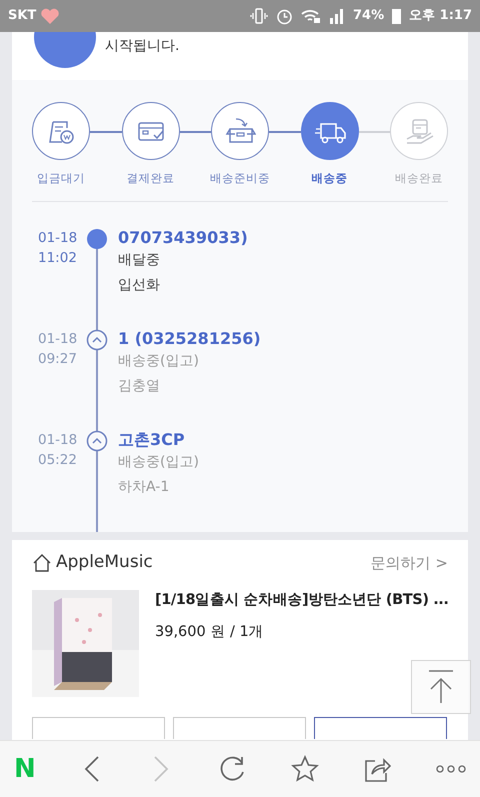  I want to click on browser-logo: N, so click(25, 769).